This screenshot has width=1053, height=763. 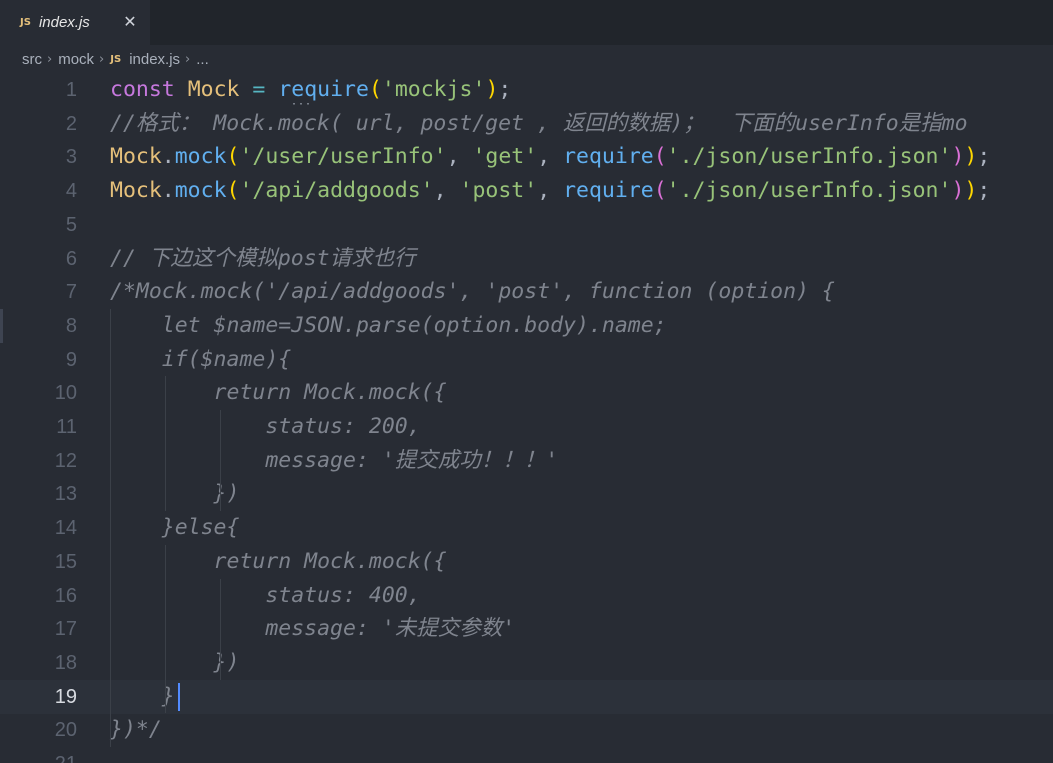 I want to click on code-text: if($name){, so click(x=200, y=360).